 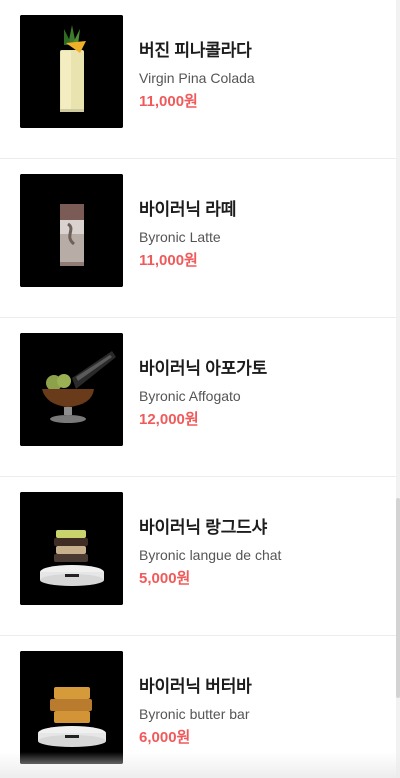 I want to click on item-name-ko: 바이러닉 아포가토, so click(x=203, y=368).